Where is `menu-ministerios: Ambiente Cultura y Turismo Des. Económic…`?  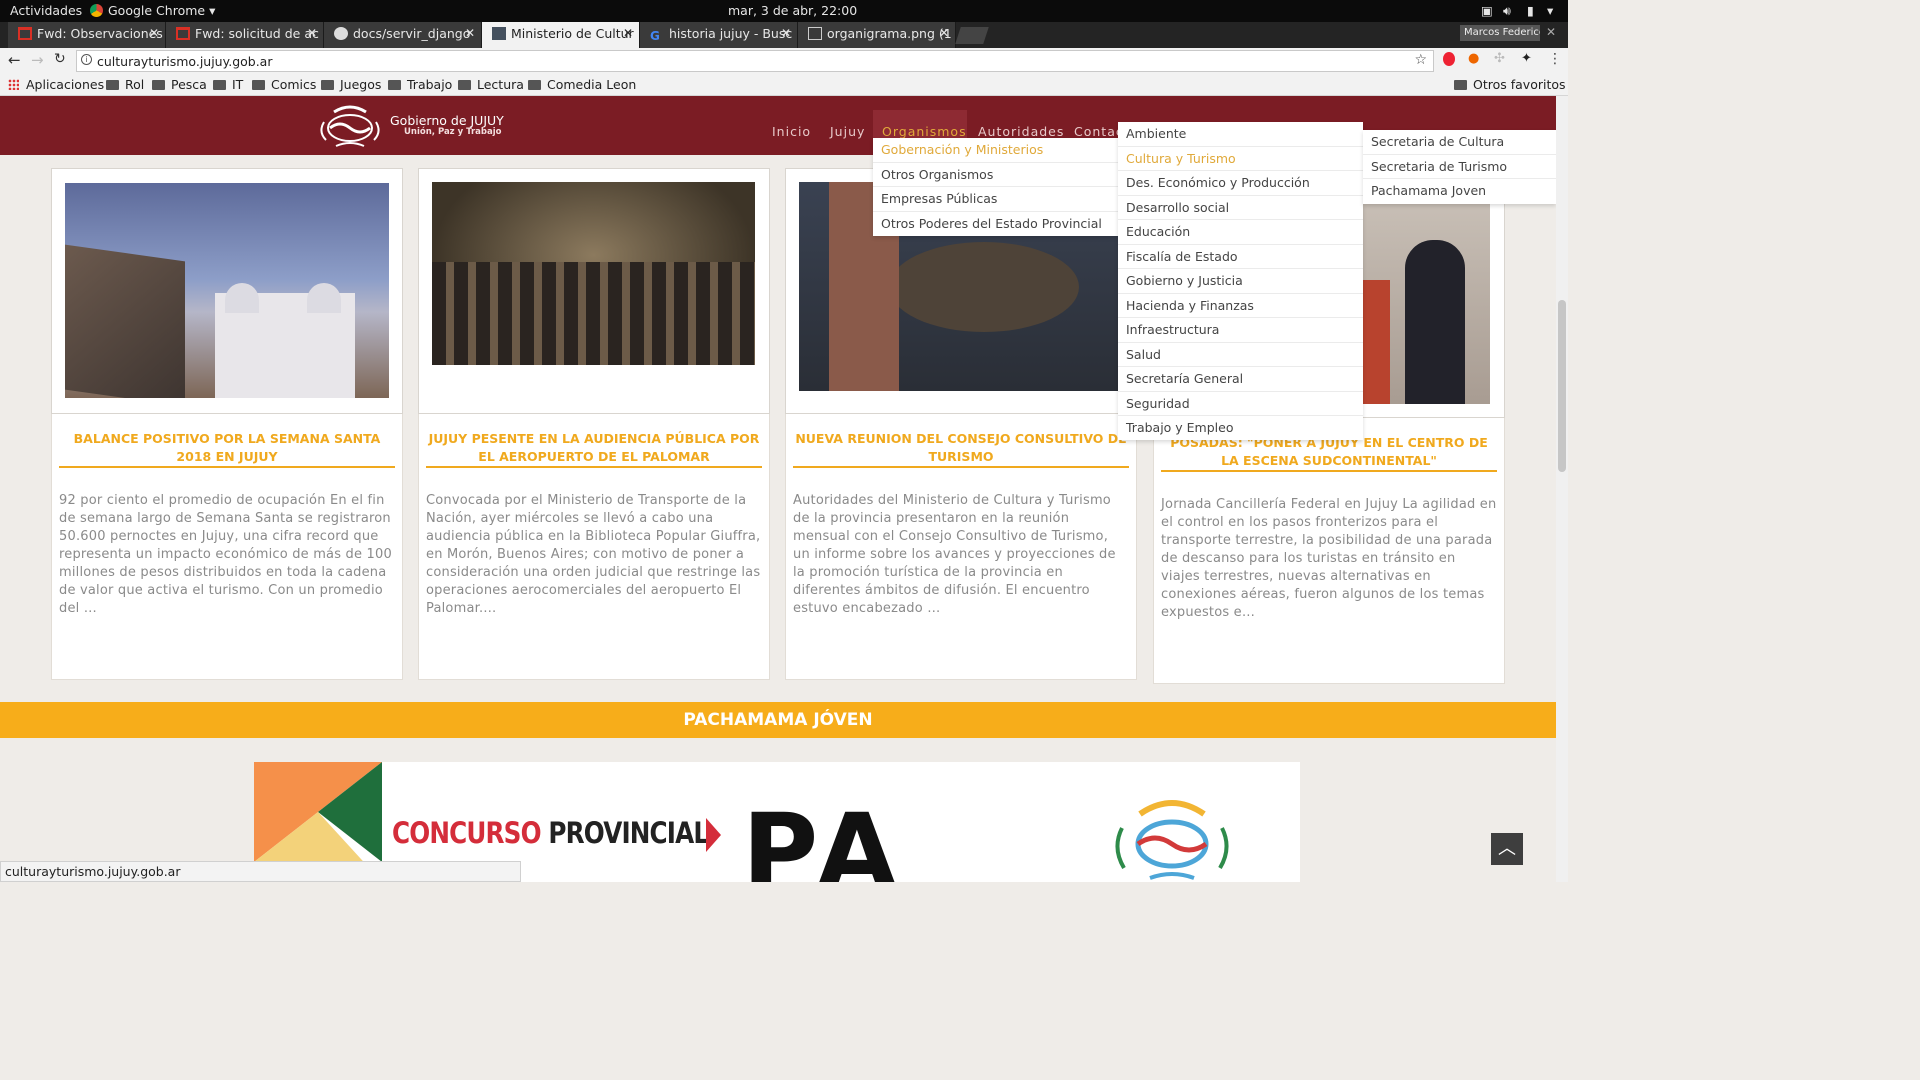 menu-ministerios: Ambiente Cultura y Turismo Des. Económic… is located at coordinates (1240, 281).